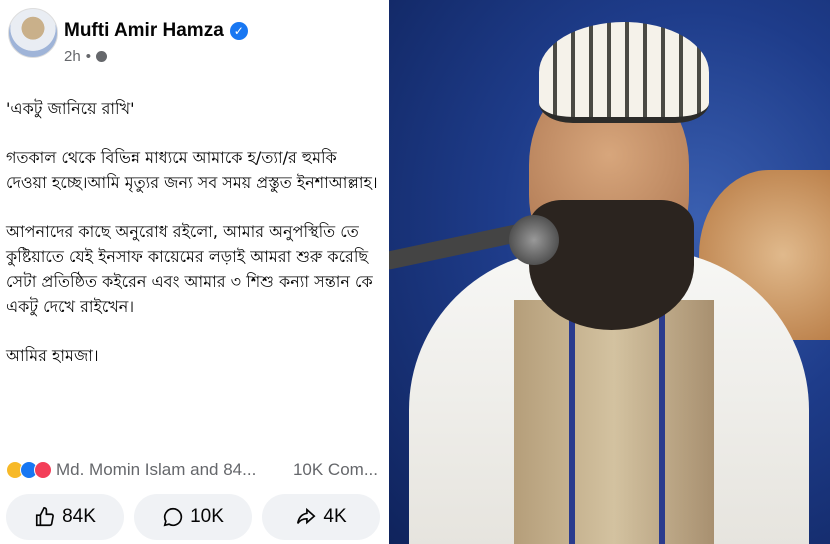 The height and width of the screenshot is (544, 830). Describe the element at coordinates (52, 355) in the screenshot. I see `post-paragraph: আমির হামজা।` at that location.